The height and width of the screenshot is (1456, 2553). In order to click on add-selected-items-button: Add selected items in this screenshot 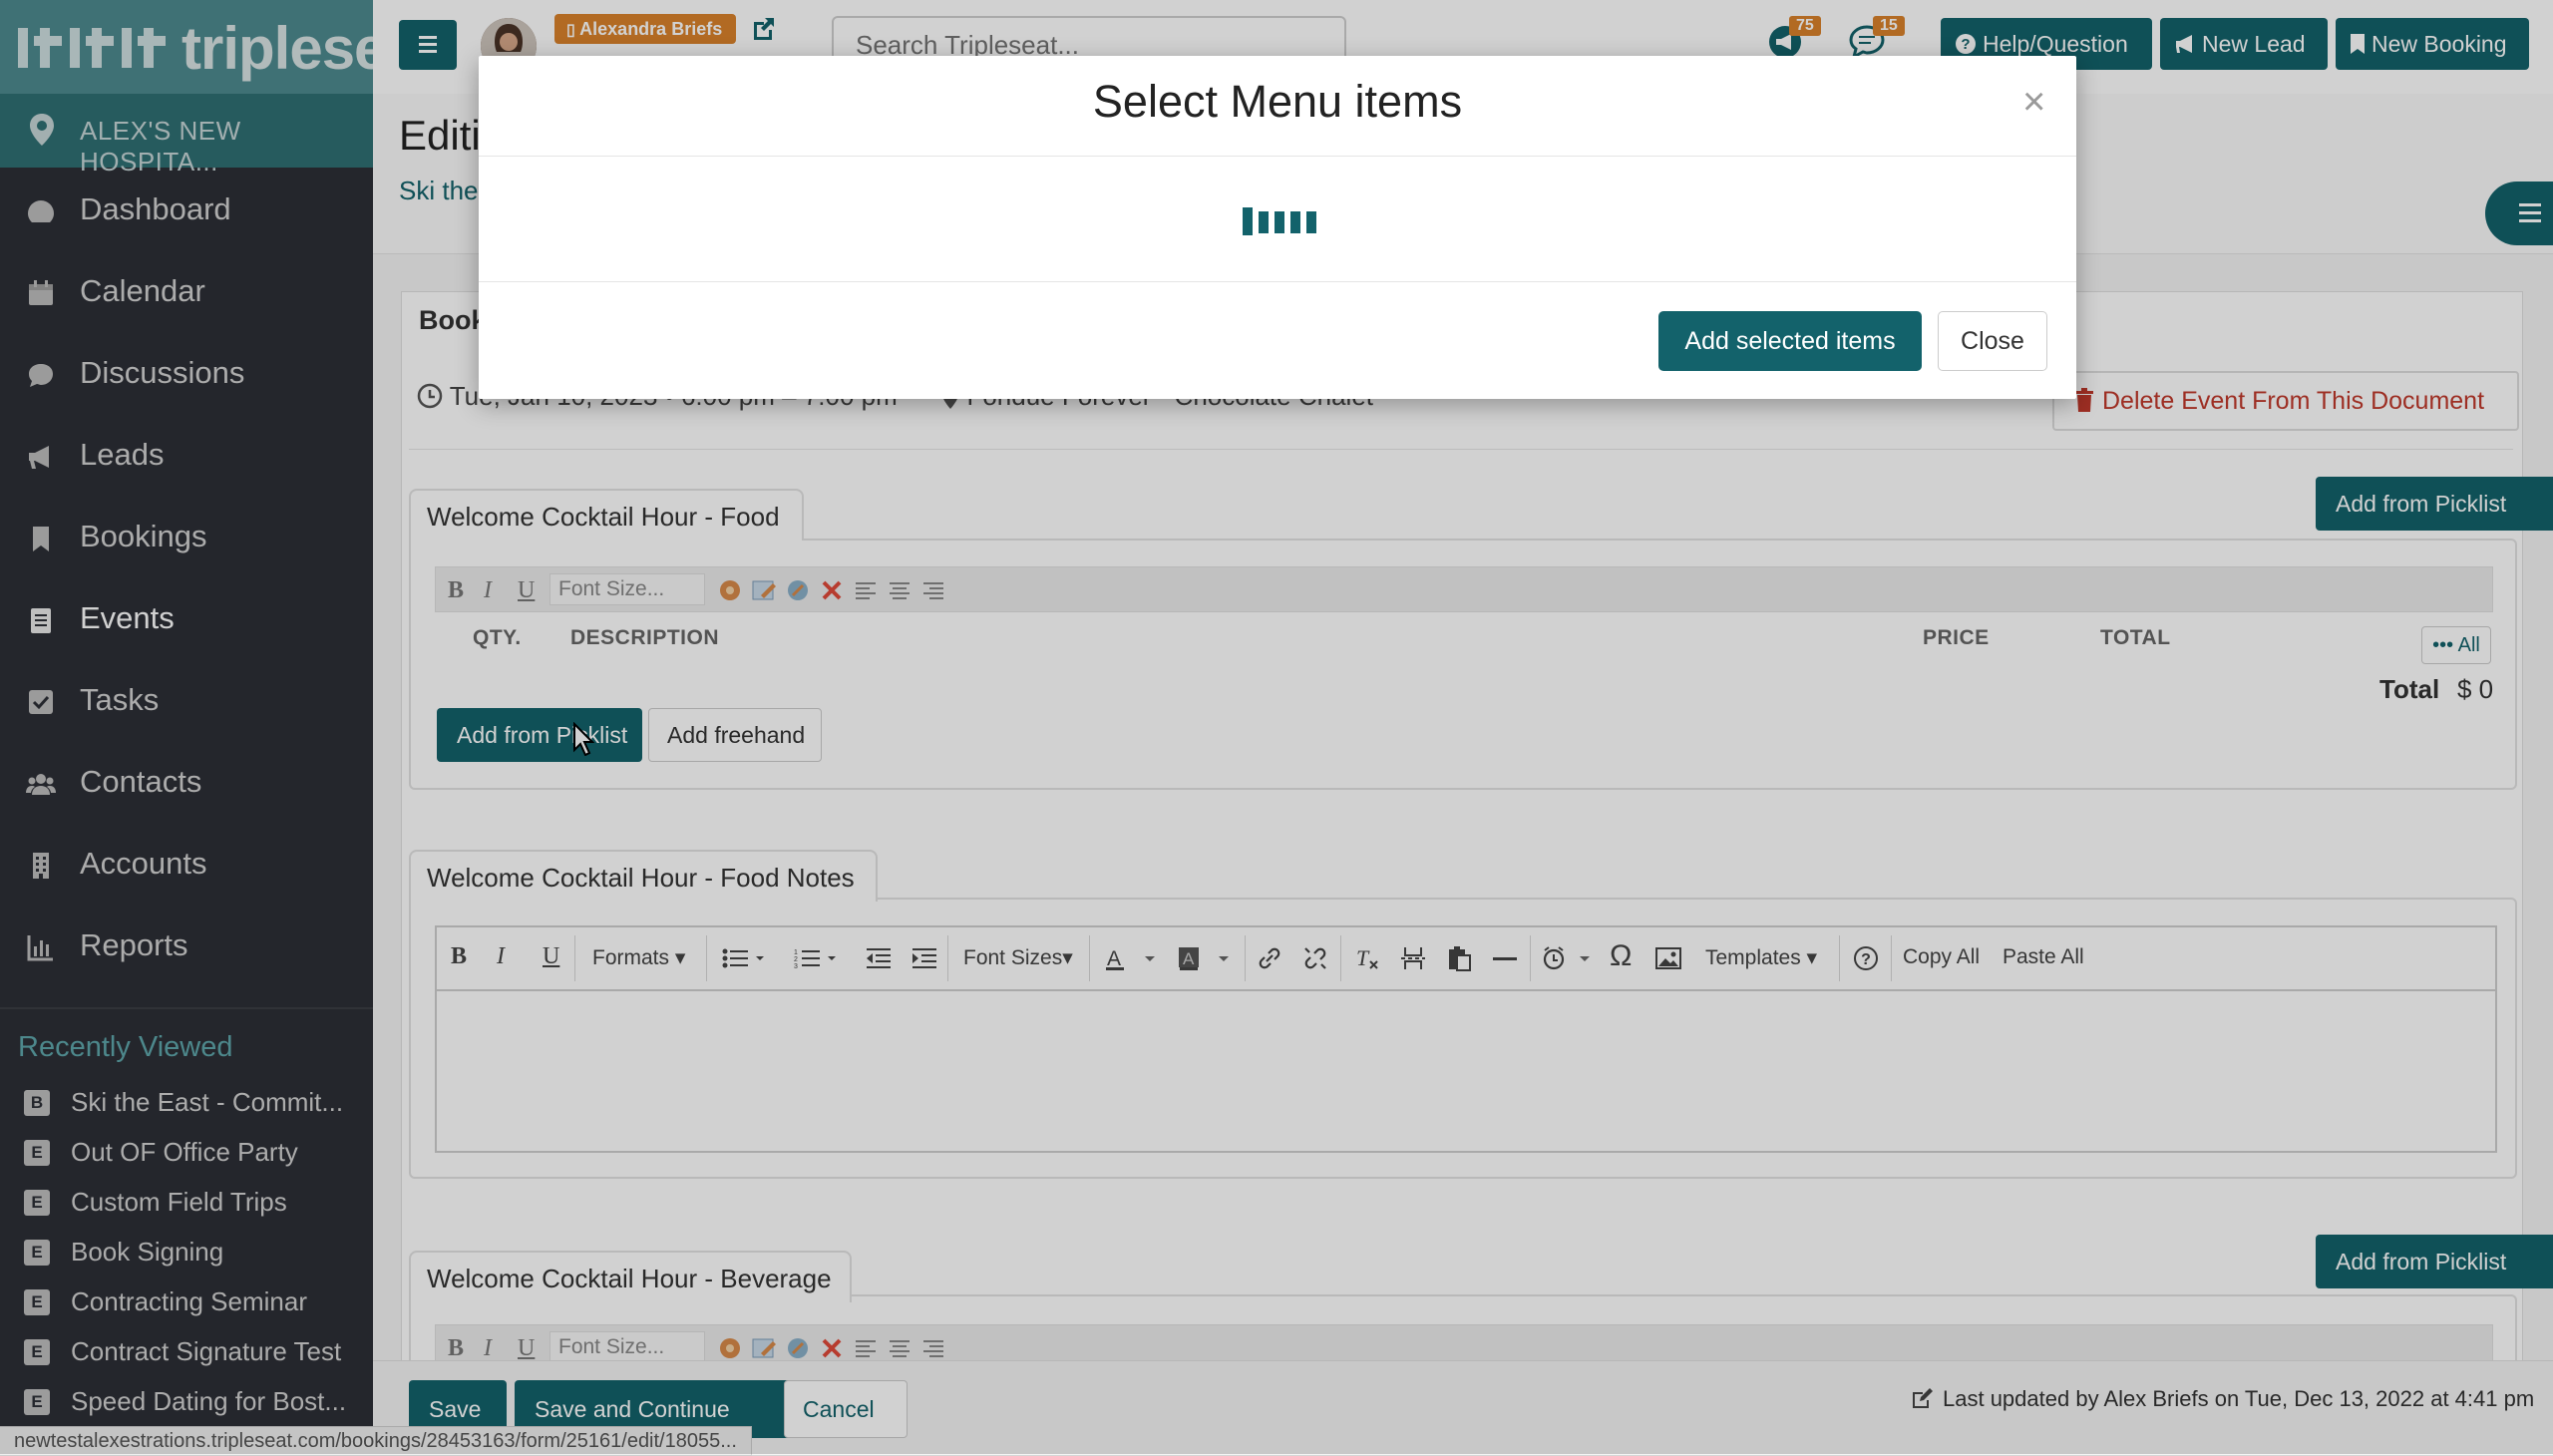, I will do `click(1790, 341)`.